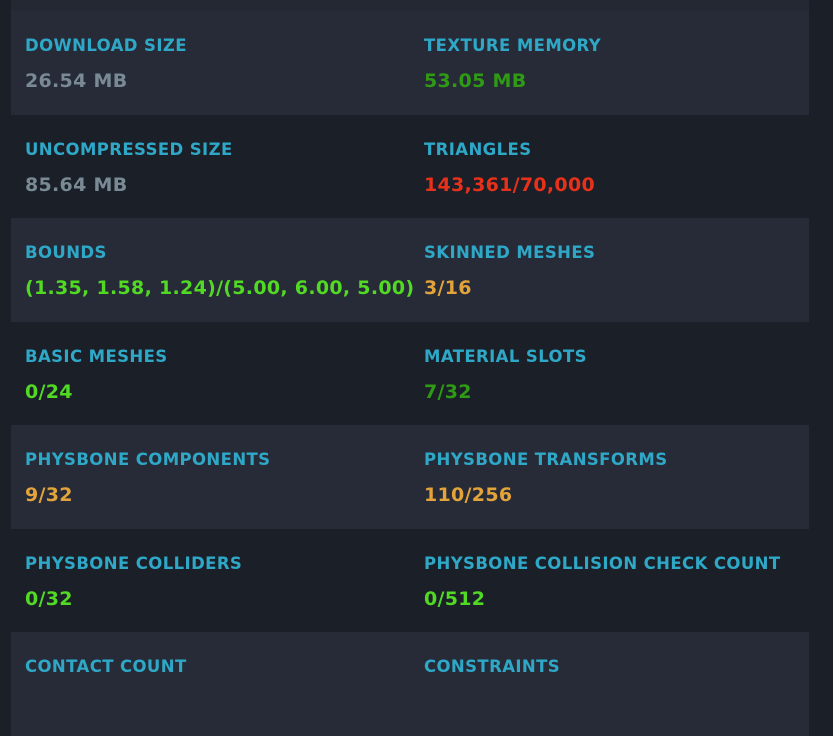 The image size is (833, 736). What do you see at coordinates (410, 684) in the screenshot?
I see `stats-row: CONTACT COUNT CONSTRAINTS` at bounding box center [410, 684].